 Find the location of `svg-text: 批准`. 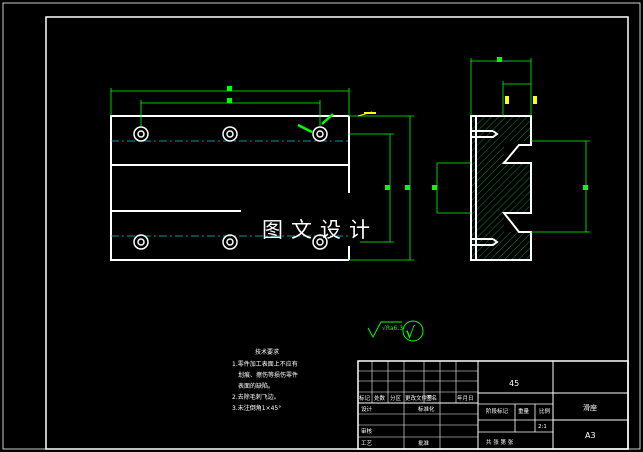

svg-text: 批准 is located at coordinates (424, 443).